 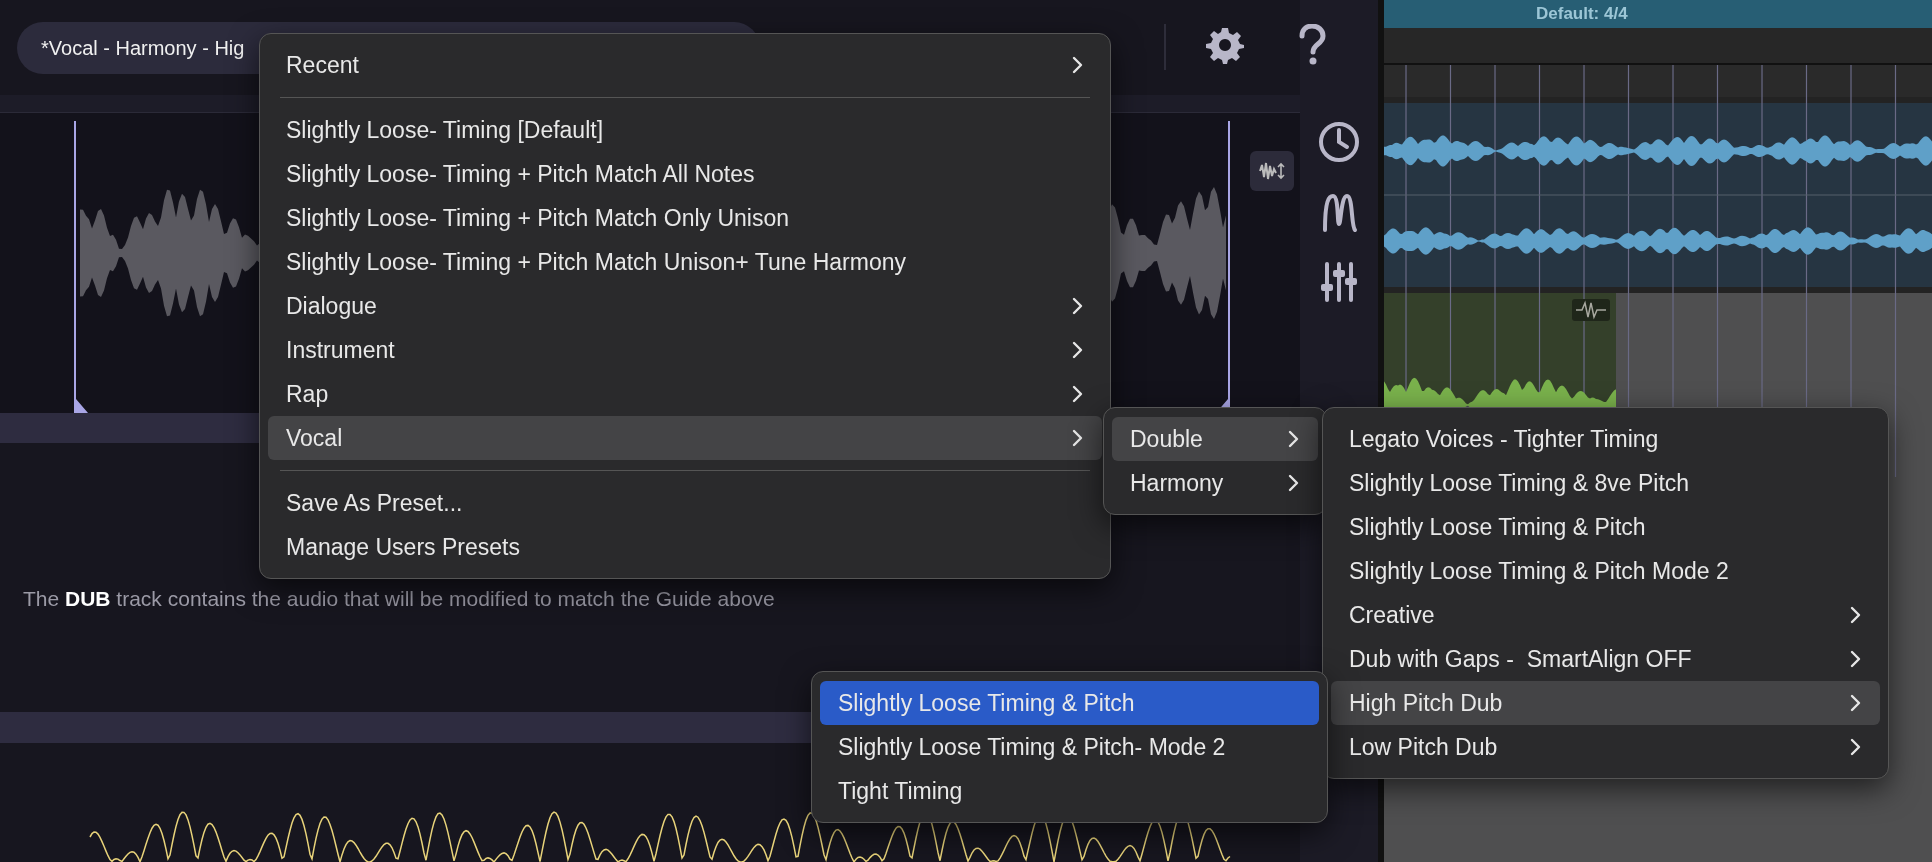 I want to click on description-text: The DUB track contains the audio that will be modified to match the Guide above, so click(x=399, y=599).